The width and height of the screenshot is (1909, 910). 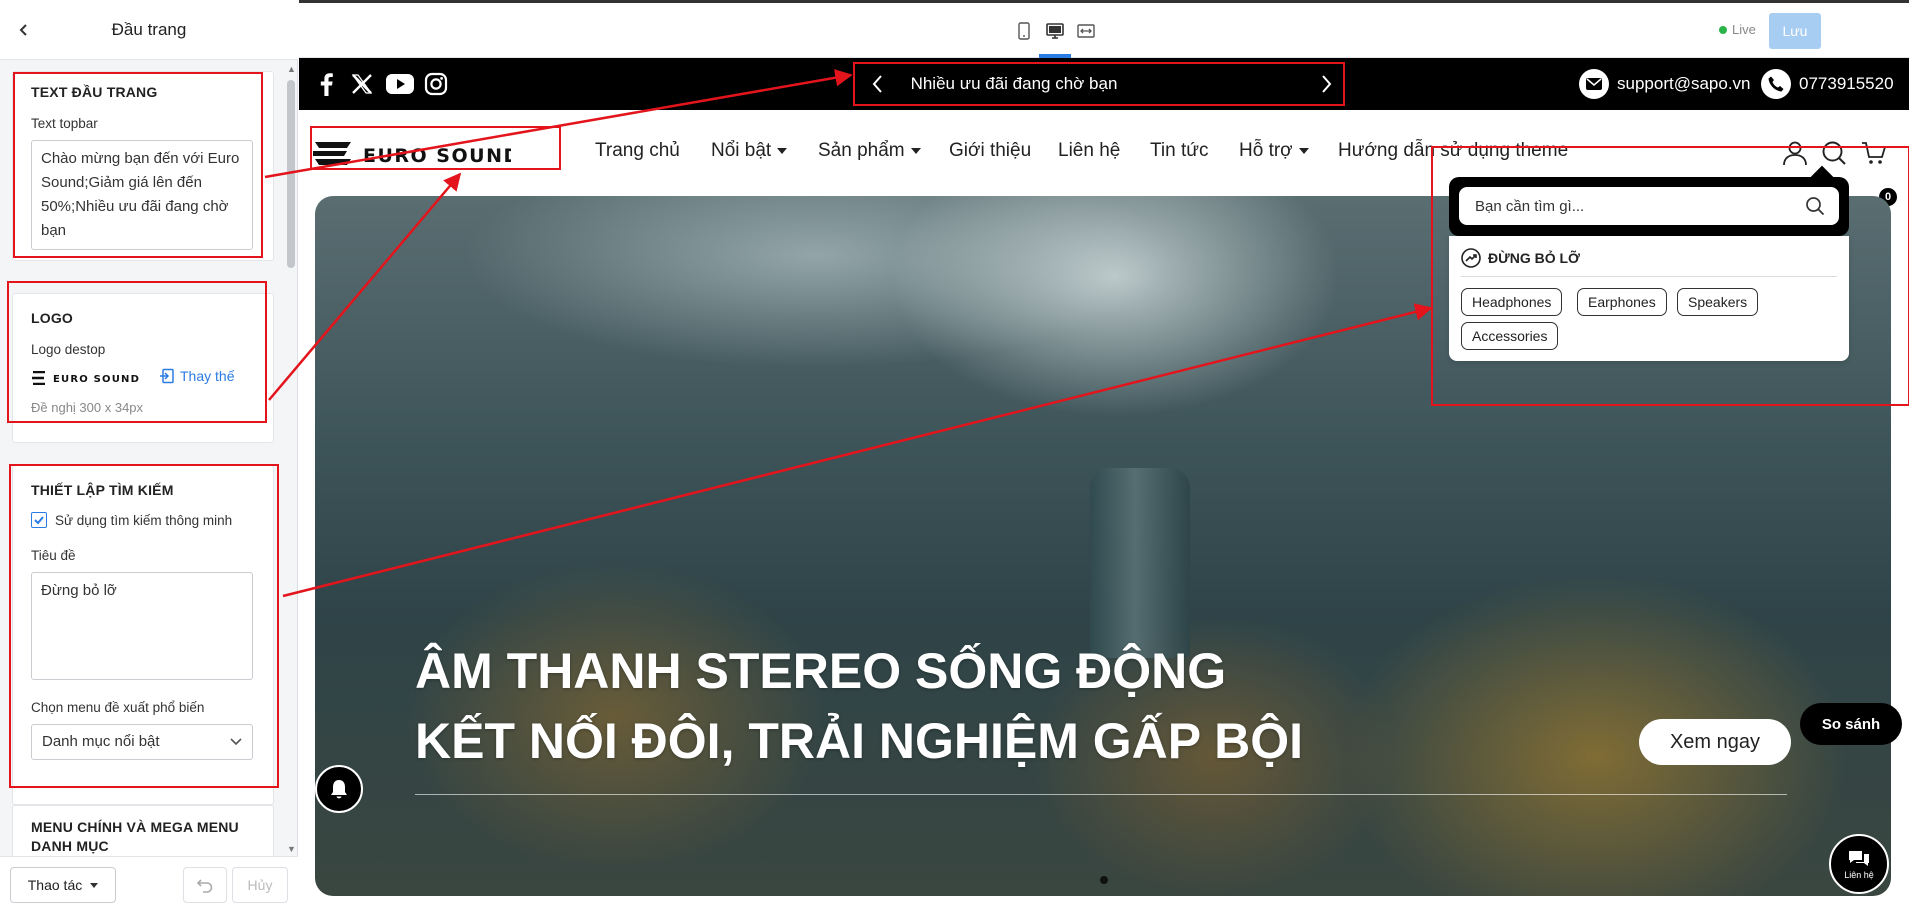 I want to click on bell-icon, so click(x=339, y=789).